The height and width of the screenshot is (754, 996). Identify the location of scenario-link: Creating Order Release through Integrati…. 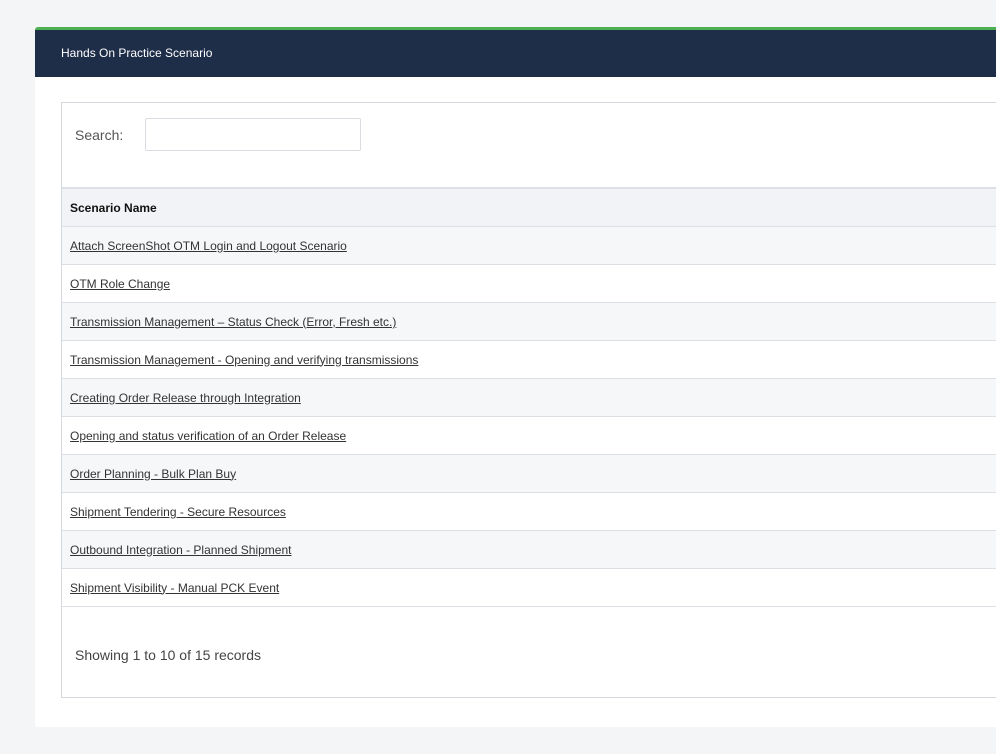
(185, 398).